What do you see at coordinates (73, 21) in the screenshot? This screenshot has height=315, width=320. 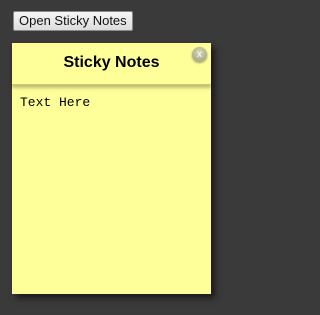 I see `open-sticky-notes-button: Open Sticky Notes` at bounding box center [73, 21].